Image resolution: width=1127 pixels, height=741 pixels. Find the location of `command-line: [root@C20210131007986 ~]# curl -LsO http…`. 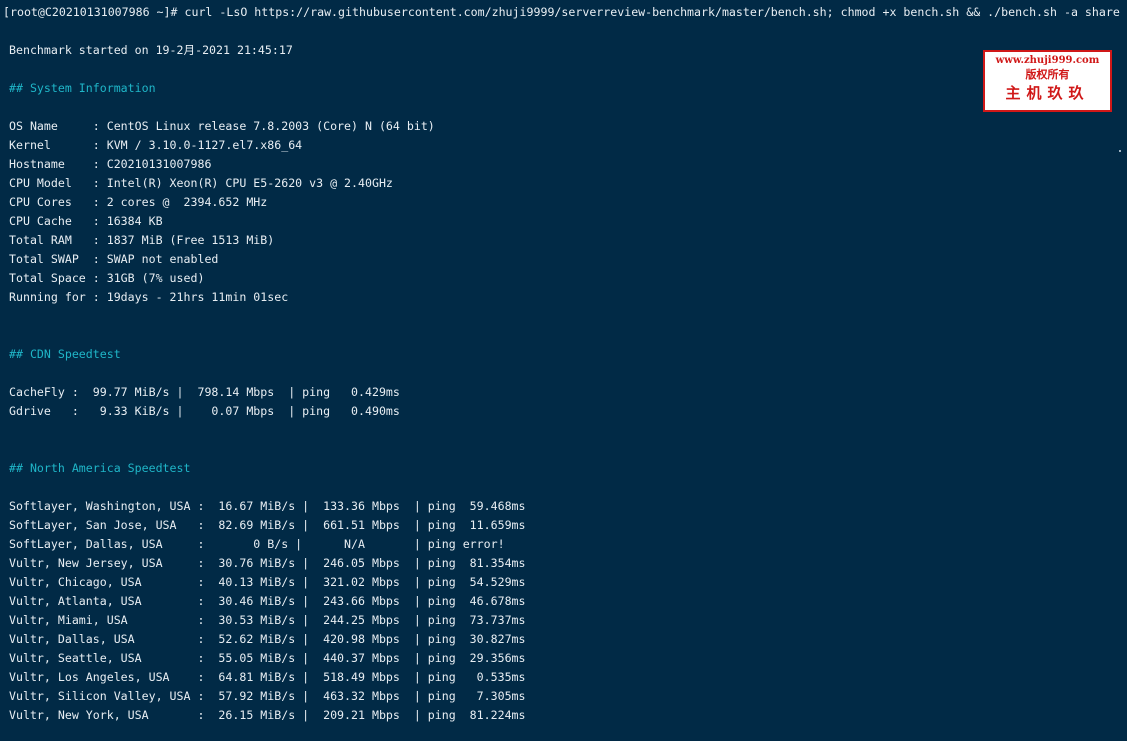

command-line: [root@C20210131007986 ~]# curl -LsO http… is located at coordinates (561, 12).